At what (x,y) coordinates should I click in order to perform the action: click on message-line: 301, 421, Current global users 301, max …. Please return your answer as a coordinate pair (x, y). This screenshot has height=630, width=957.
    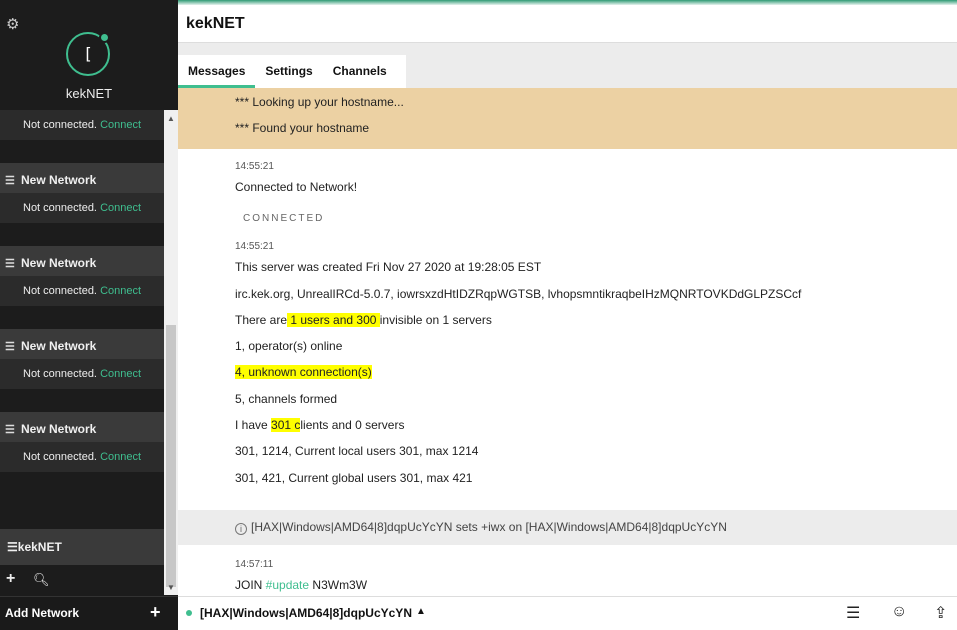
    Looking at the image, I should click on (354, 477).